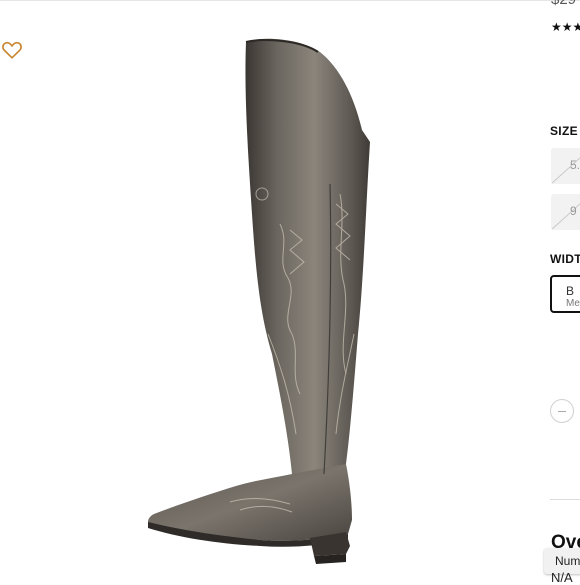  What do you see at coordinates (565, 27) in the screenshot?
I see `rating-stars: ★★★` at bounding box center [565, 27].